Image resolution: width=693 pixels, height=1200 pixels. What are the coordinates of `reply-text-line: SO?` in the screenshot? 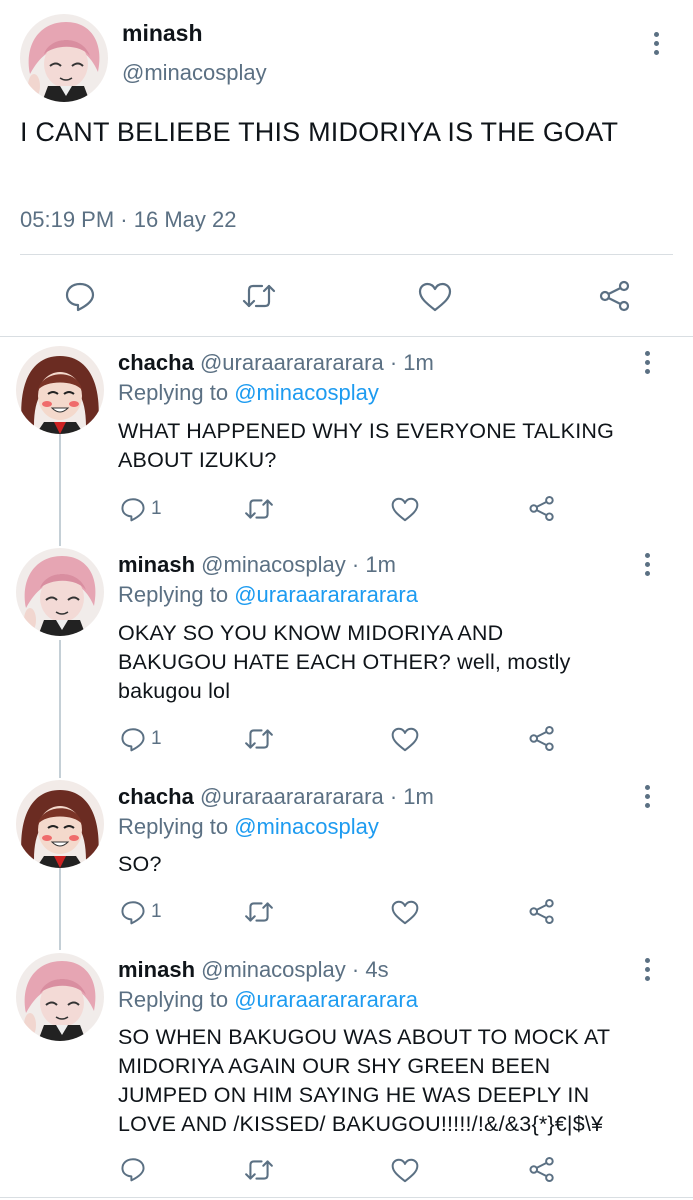 It's located at (140, 864).